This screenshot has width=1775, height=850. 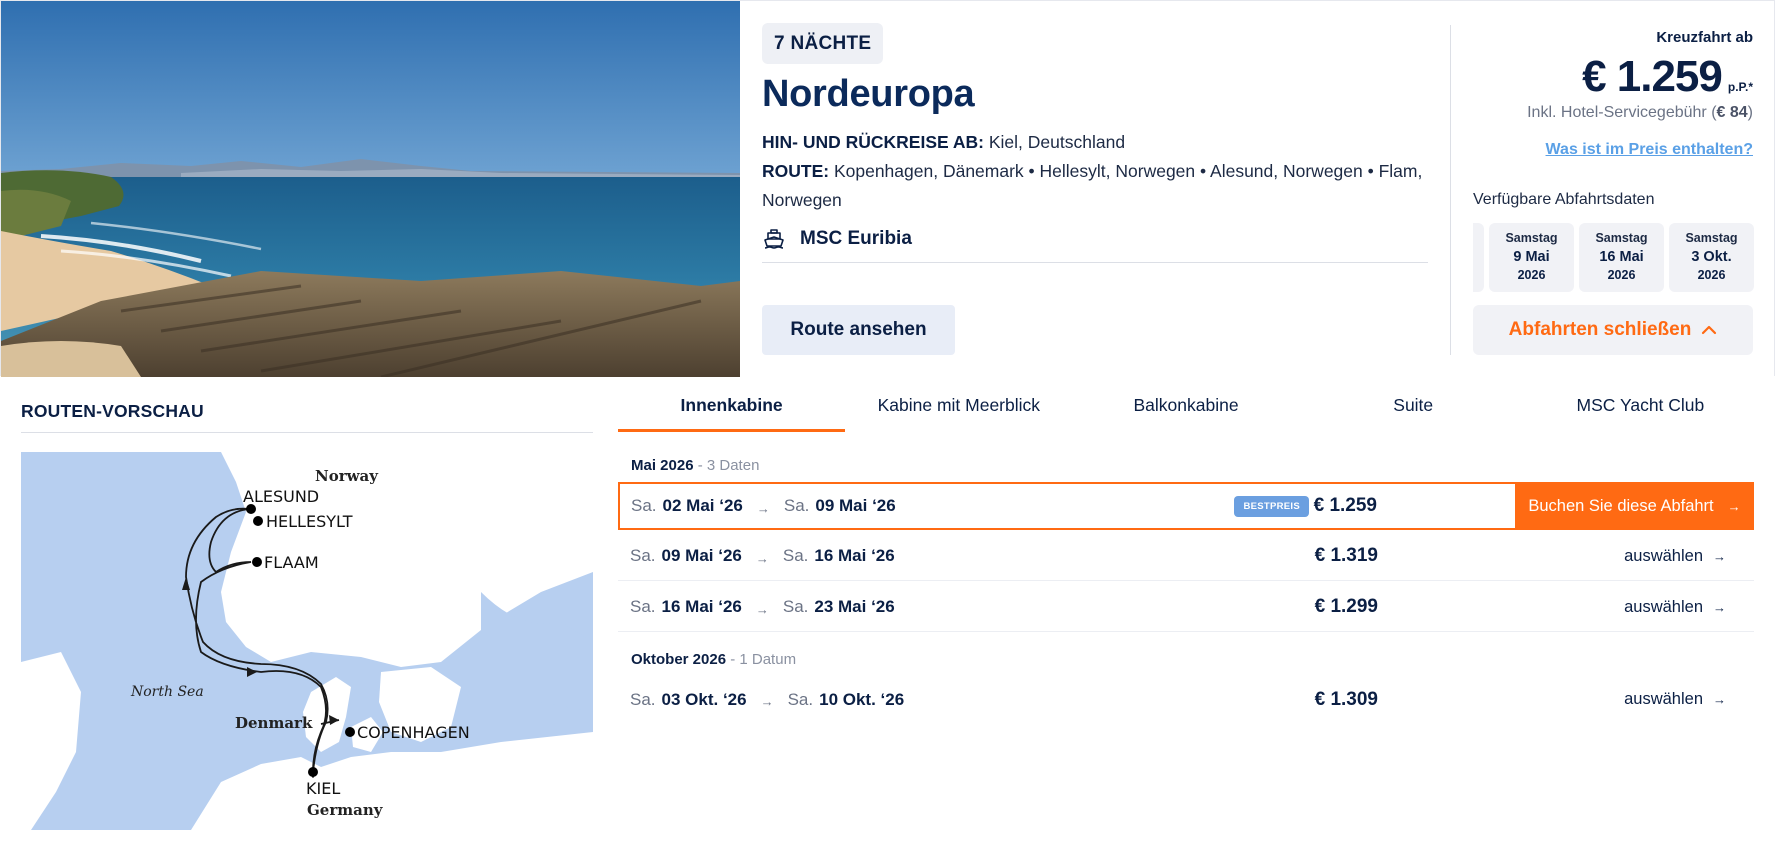 What do you see at coordinates (823, 43) in the screenshot?
I see `nights-badge: 7 NÄCHTE` at bounding box center [823, 43].